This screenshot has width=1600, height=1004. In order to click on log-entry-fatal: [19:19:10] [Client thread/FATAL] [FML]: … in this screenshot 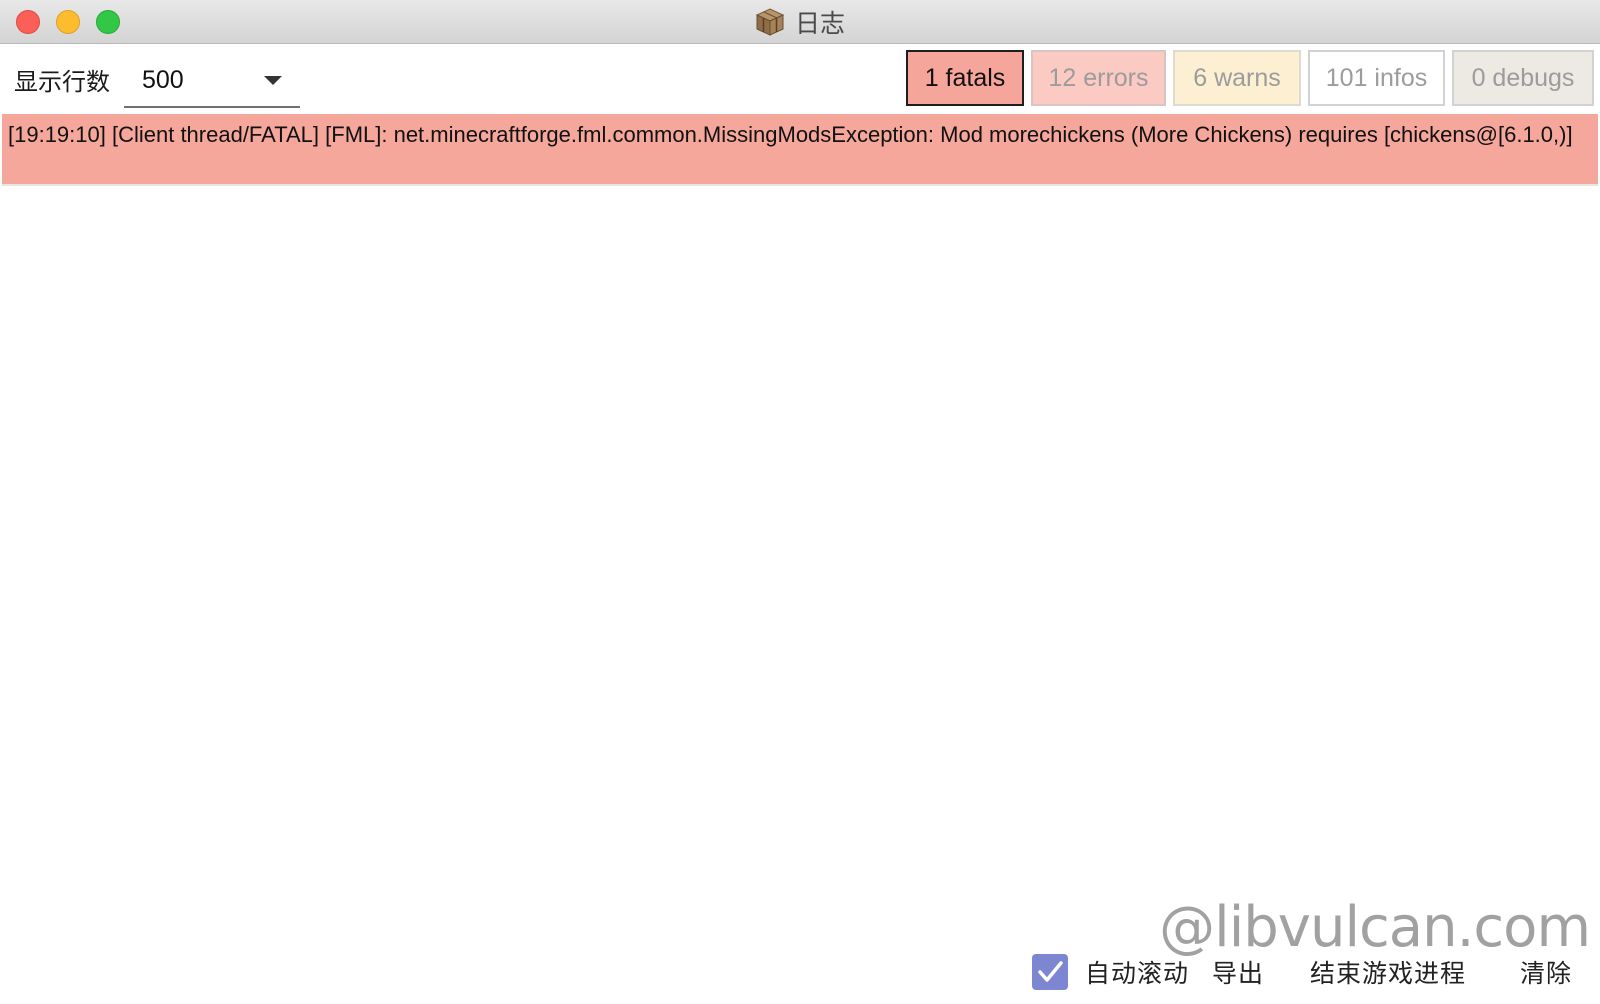, I will do `click(800, 150)`.